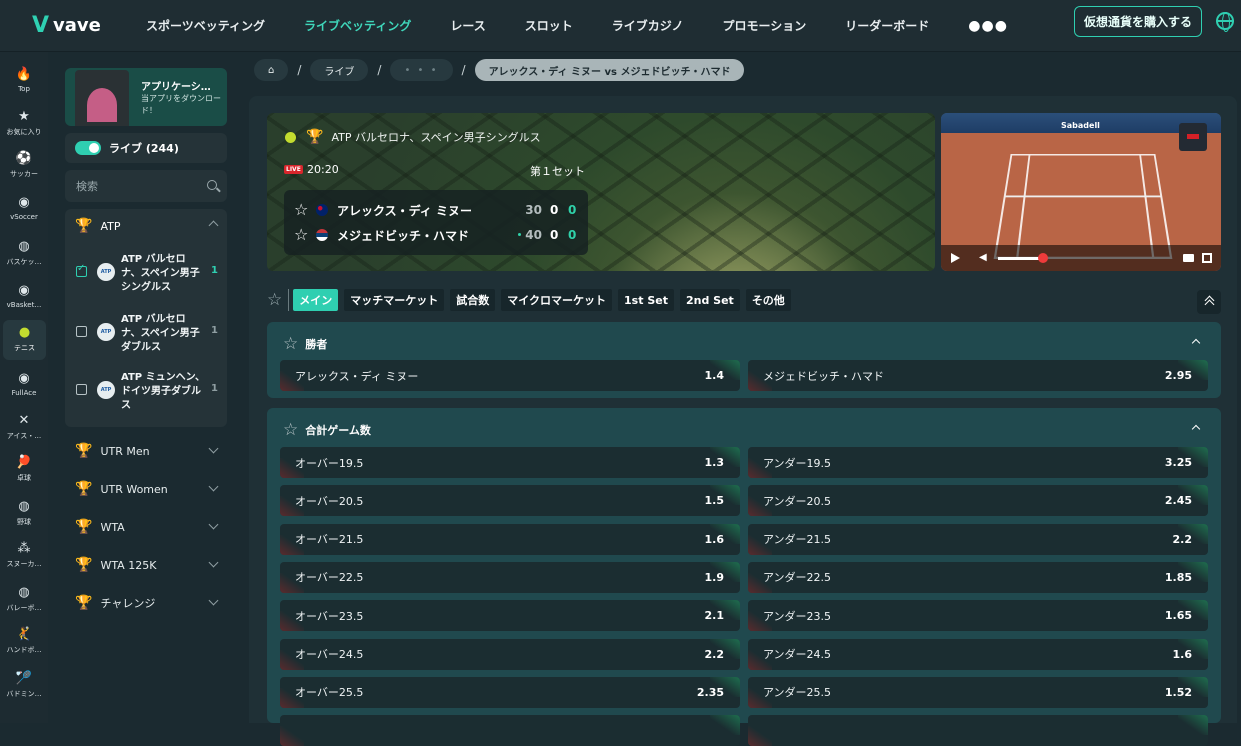  What do you see at coordinates (768, 300) in the screenshot?
I see `tab-other: その他` at bounding box center [768, 300].